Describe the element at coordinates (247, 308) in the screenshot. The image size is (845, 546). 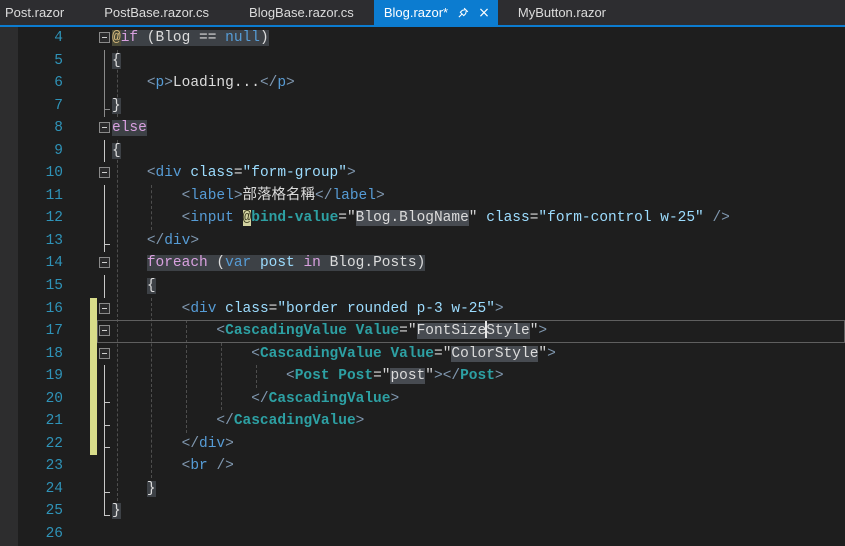
I see `code-token: class` at that location.